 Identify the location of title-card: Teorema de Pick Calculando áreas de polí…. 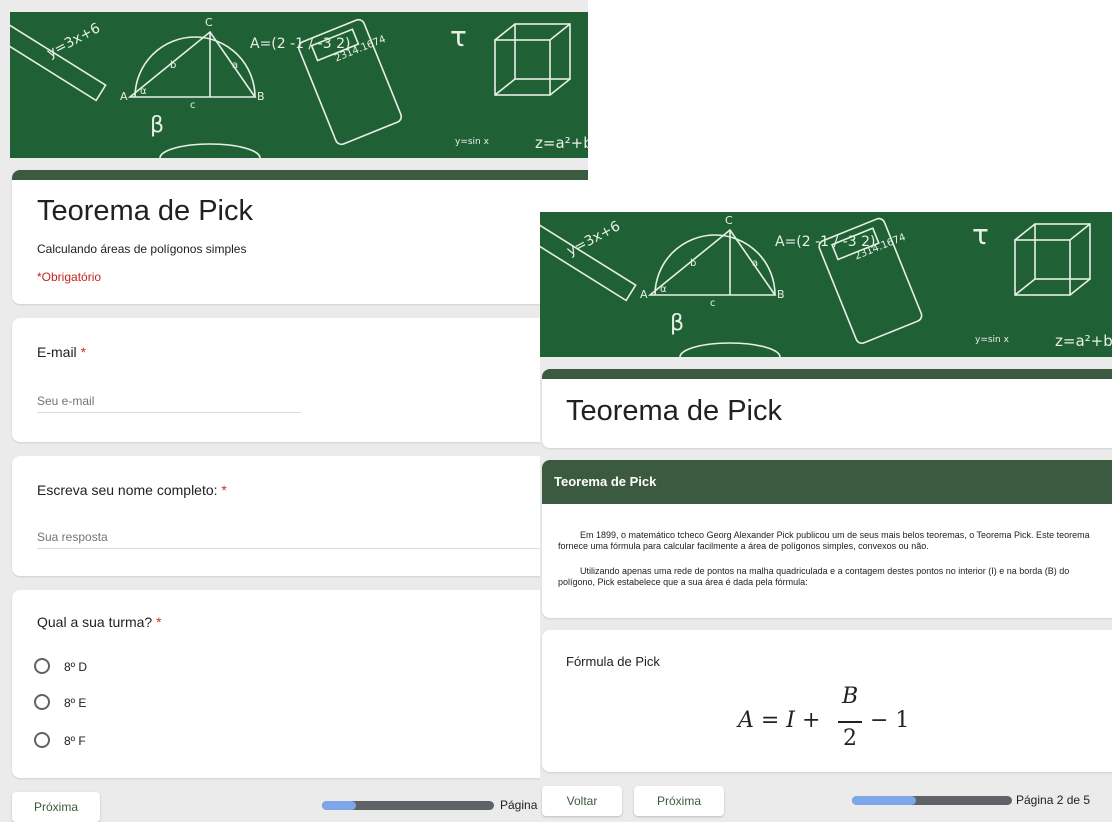
(300, 237).